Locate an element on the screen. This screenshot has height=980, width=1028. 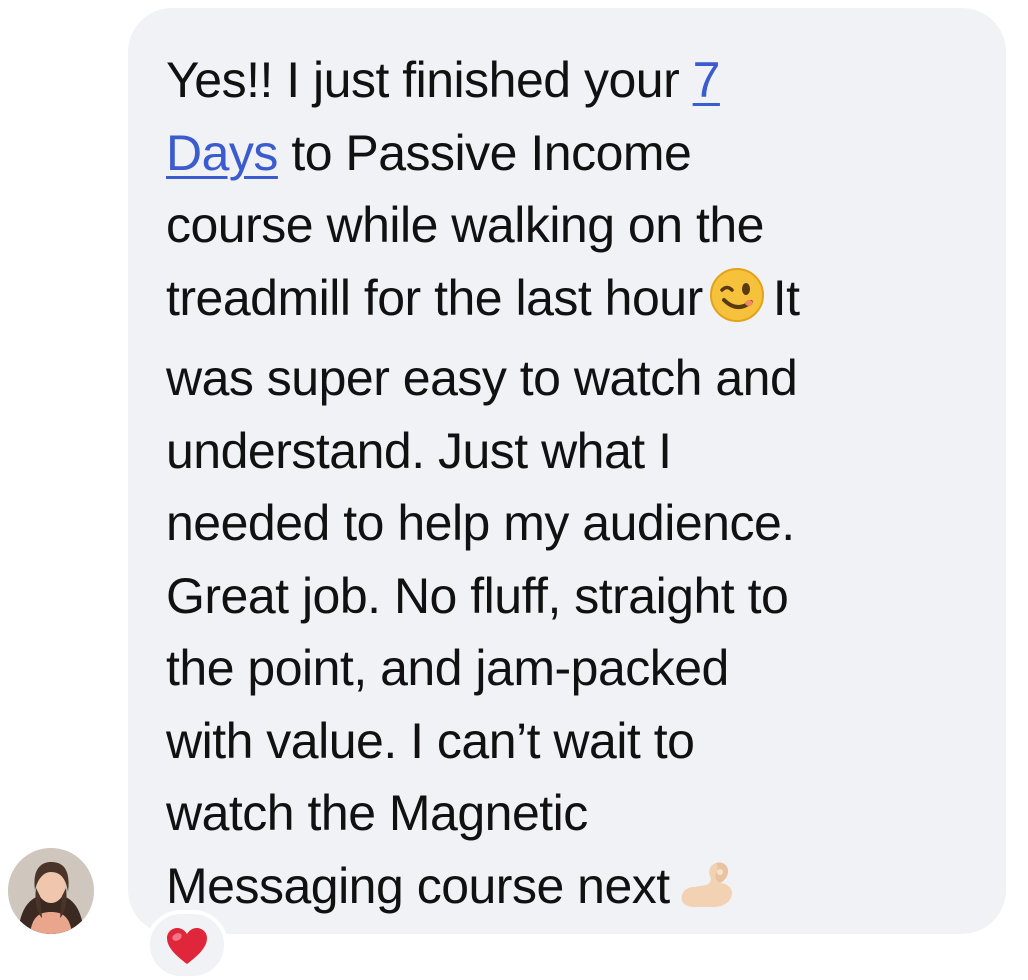
message-line-9: the point, and jam-packed is located at coordinates (447, 668).